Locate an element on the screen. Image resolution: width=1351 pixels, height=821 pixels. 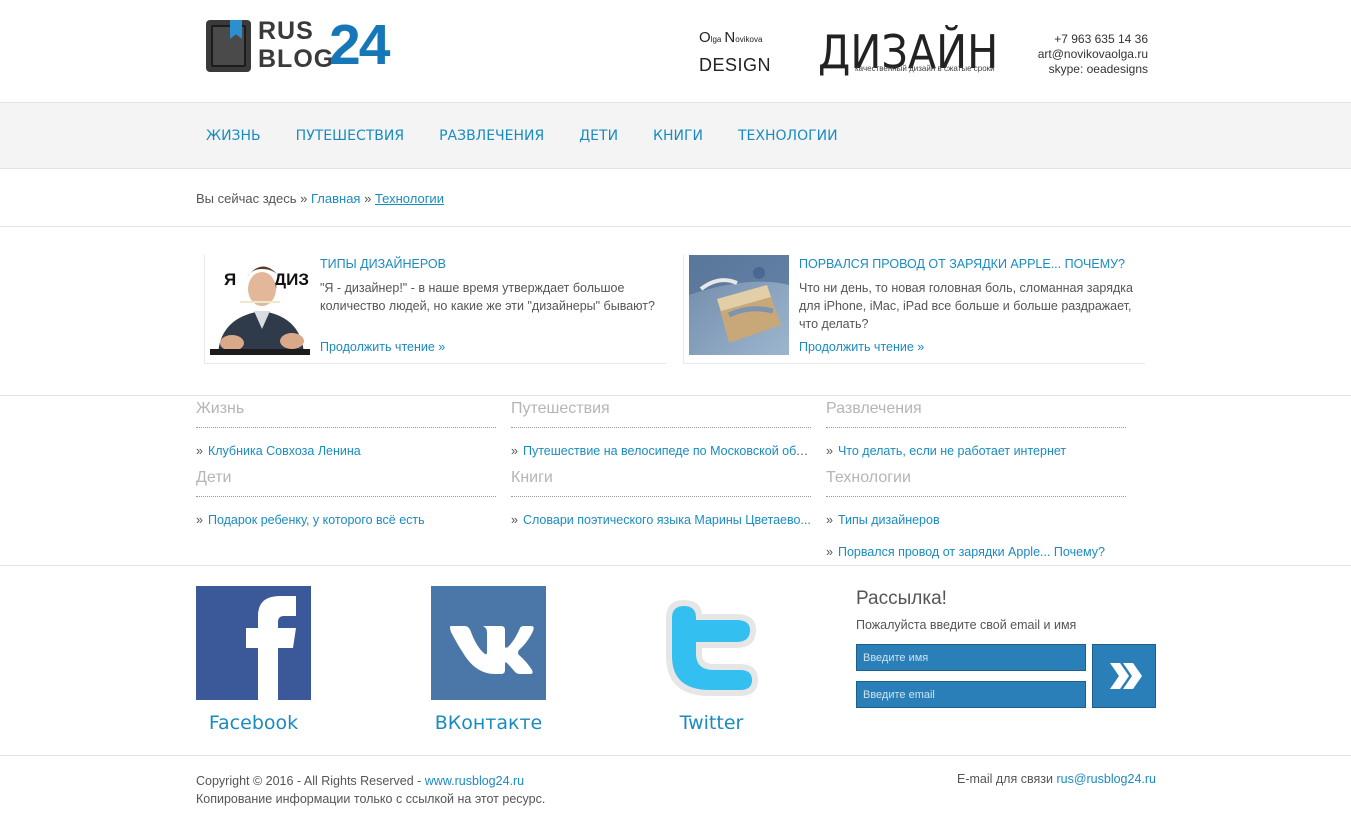
nav-item-entertainment: РАЗВЛЕЧЕНИЯ is located at coordinates (491, 136).